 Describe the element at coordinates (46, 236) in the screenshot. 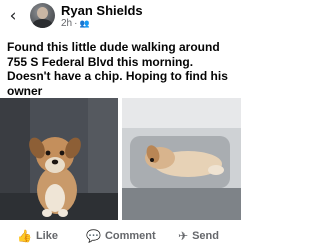

I see `like-label: Like` at that location.